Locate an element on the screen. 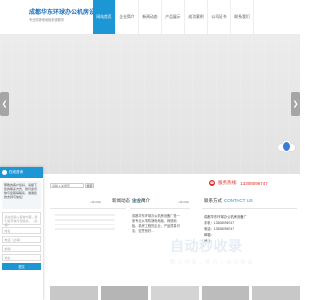  agent-icon is located at coordinates (286, 146).